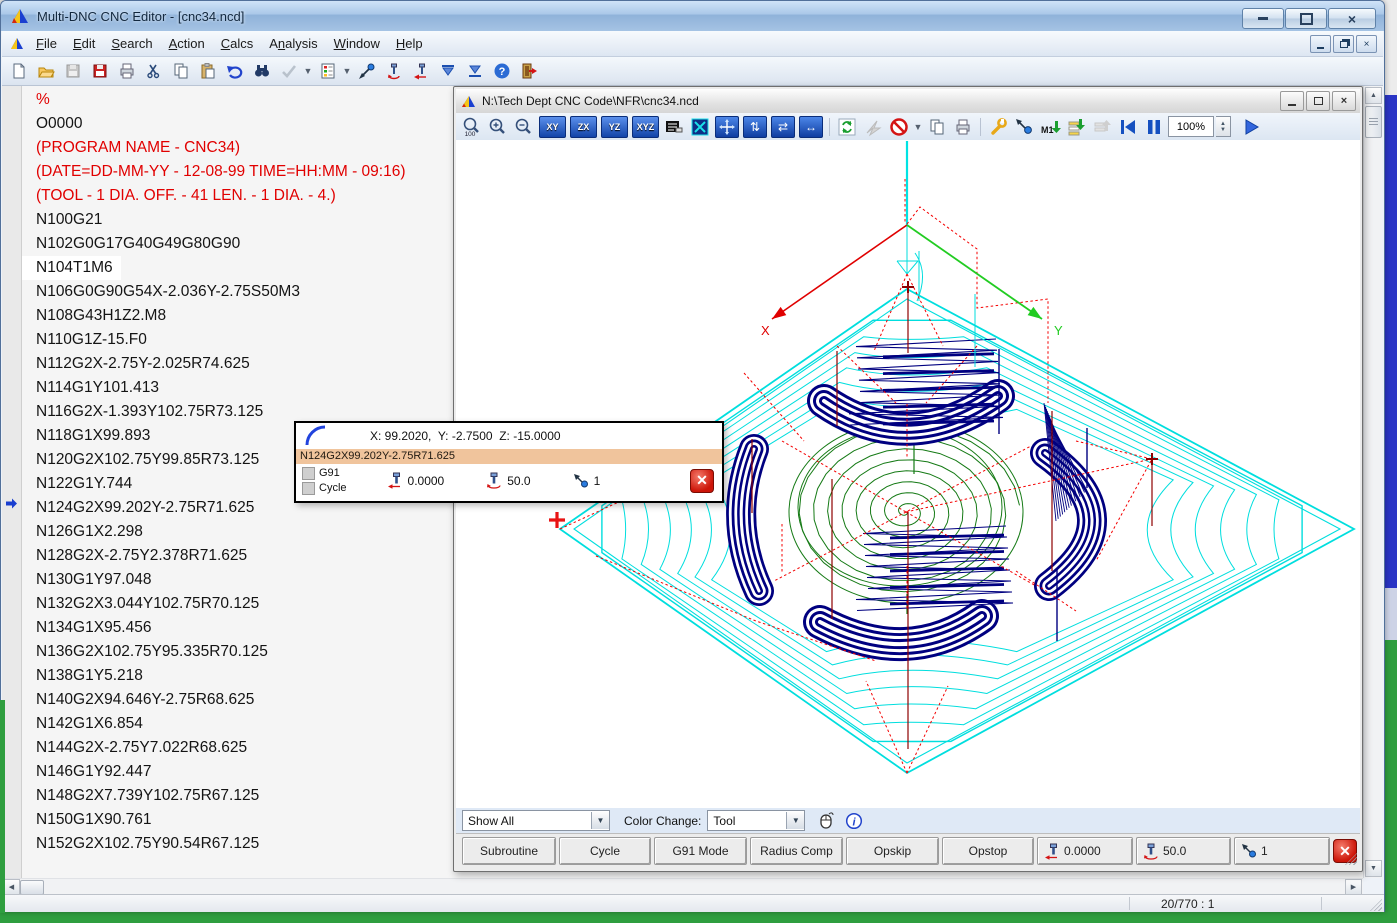 The width and height of the screenshot is (1397, 923). Describe the element at coordinates (1376, 905) in the screenshot. I see `resize-grip` at that location.